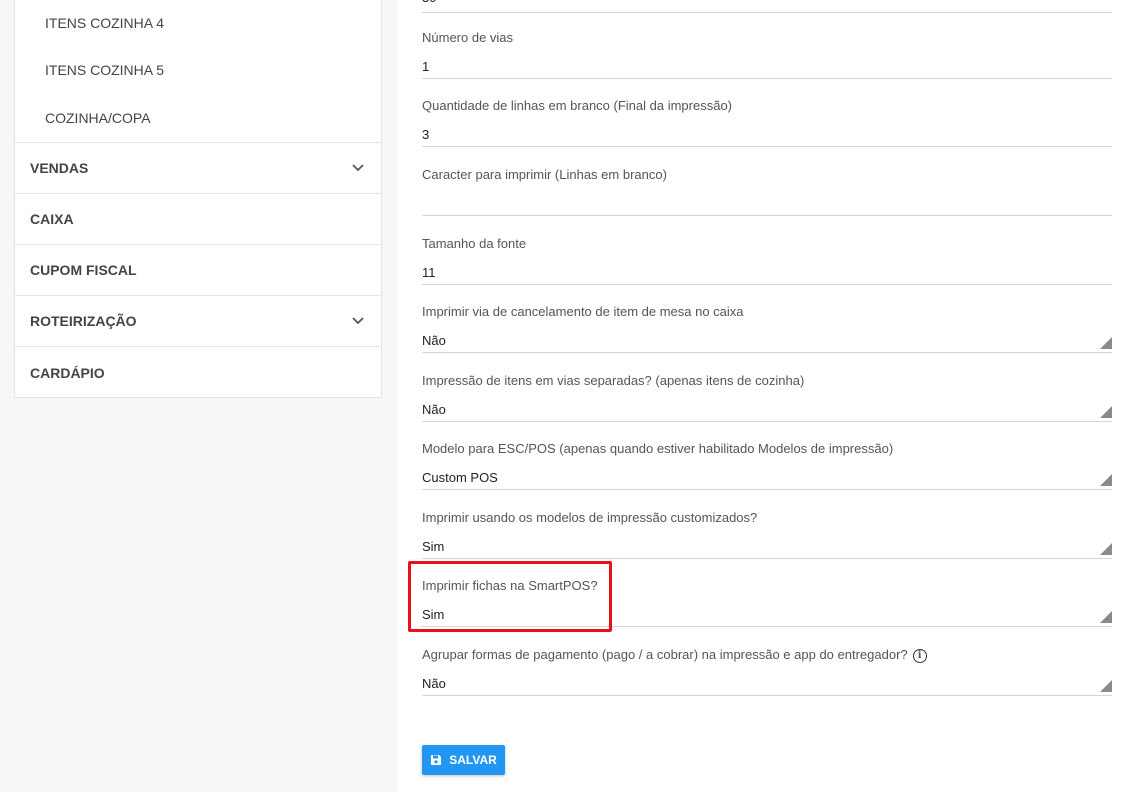  I want to click on sidebar-item-label: CUPOM FISCAL, so click(83, 270).